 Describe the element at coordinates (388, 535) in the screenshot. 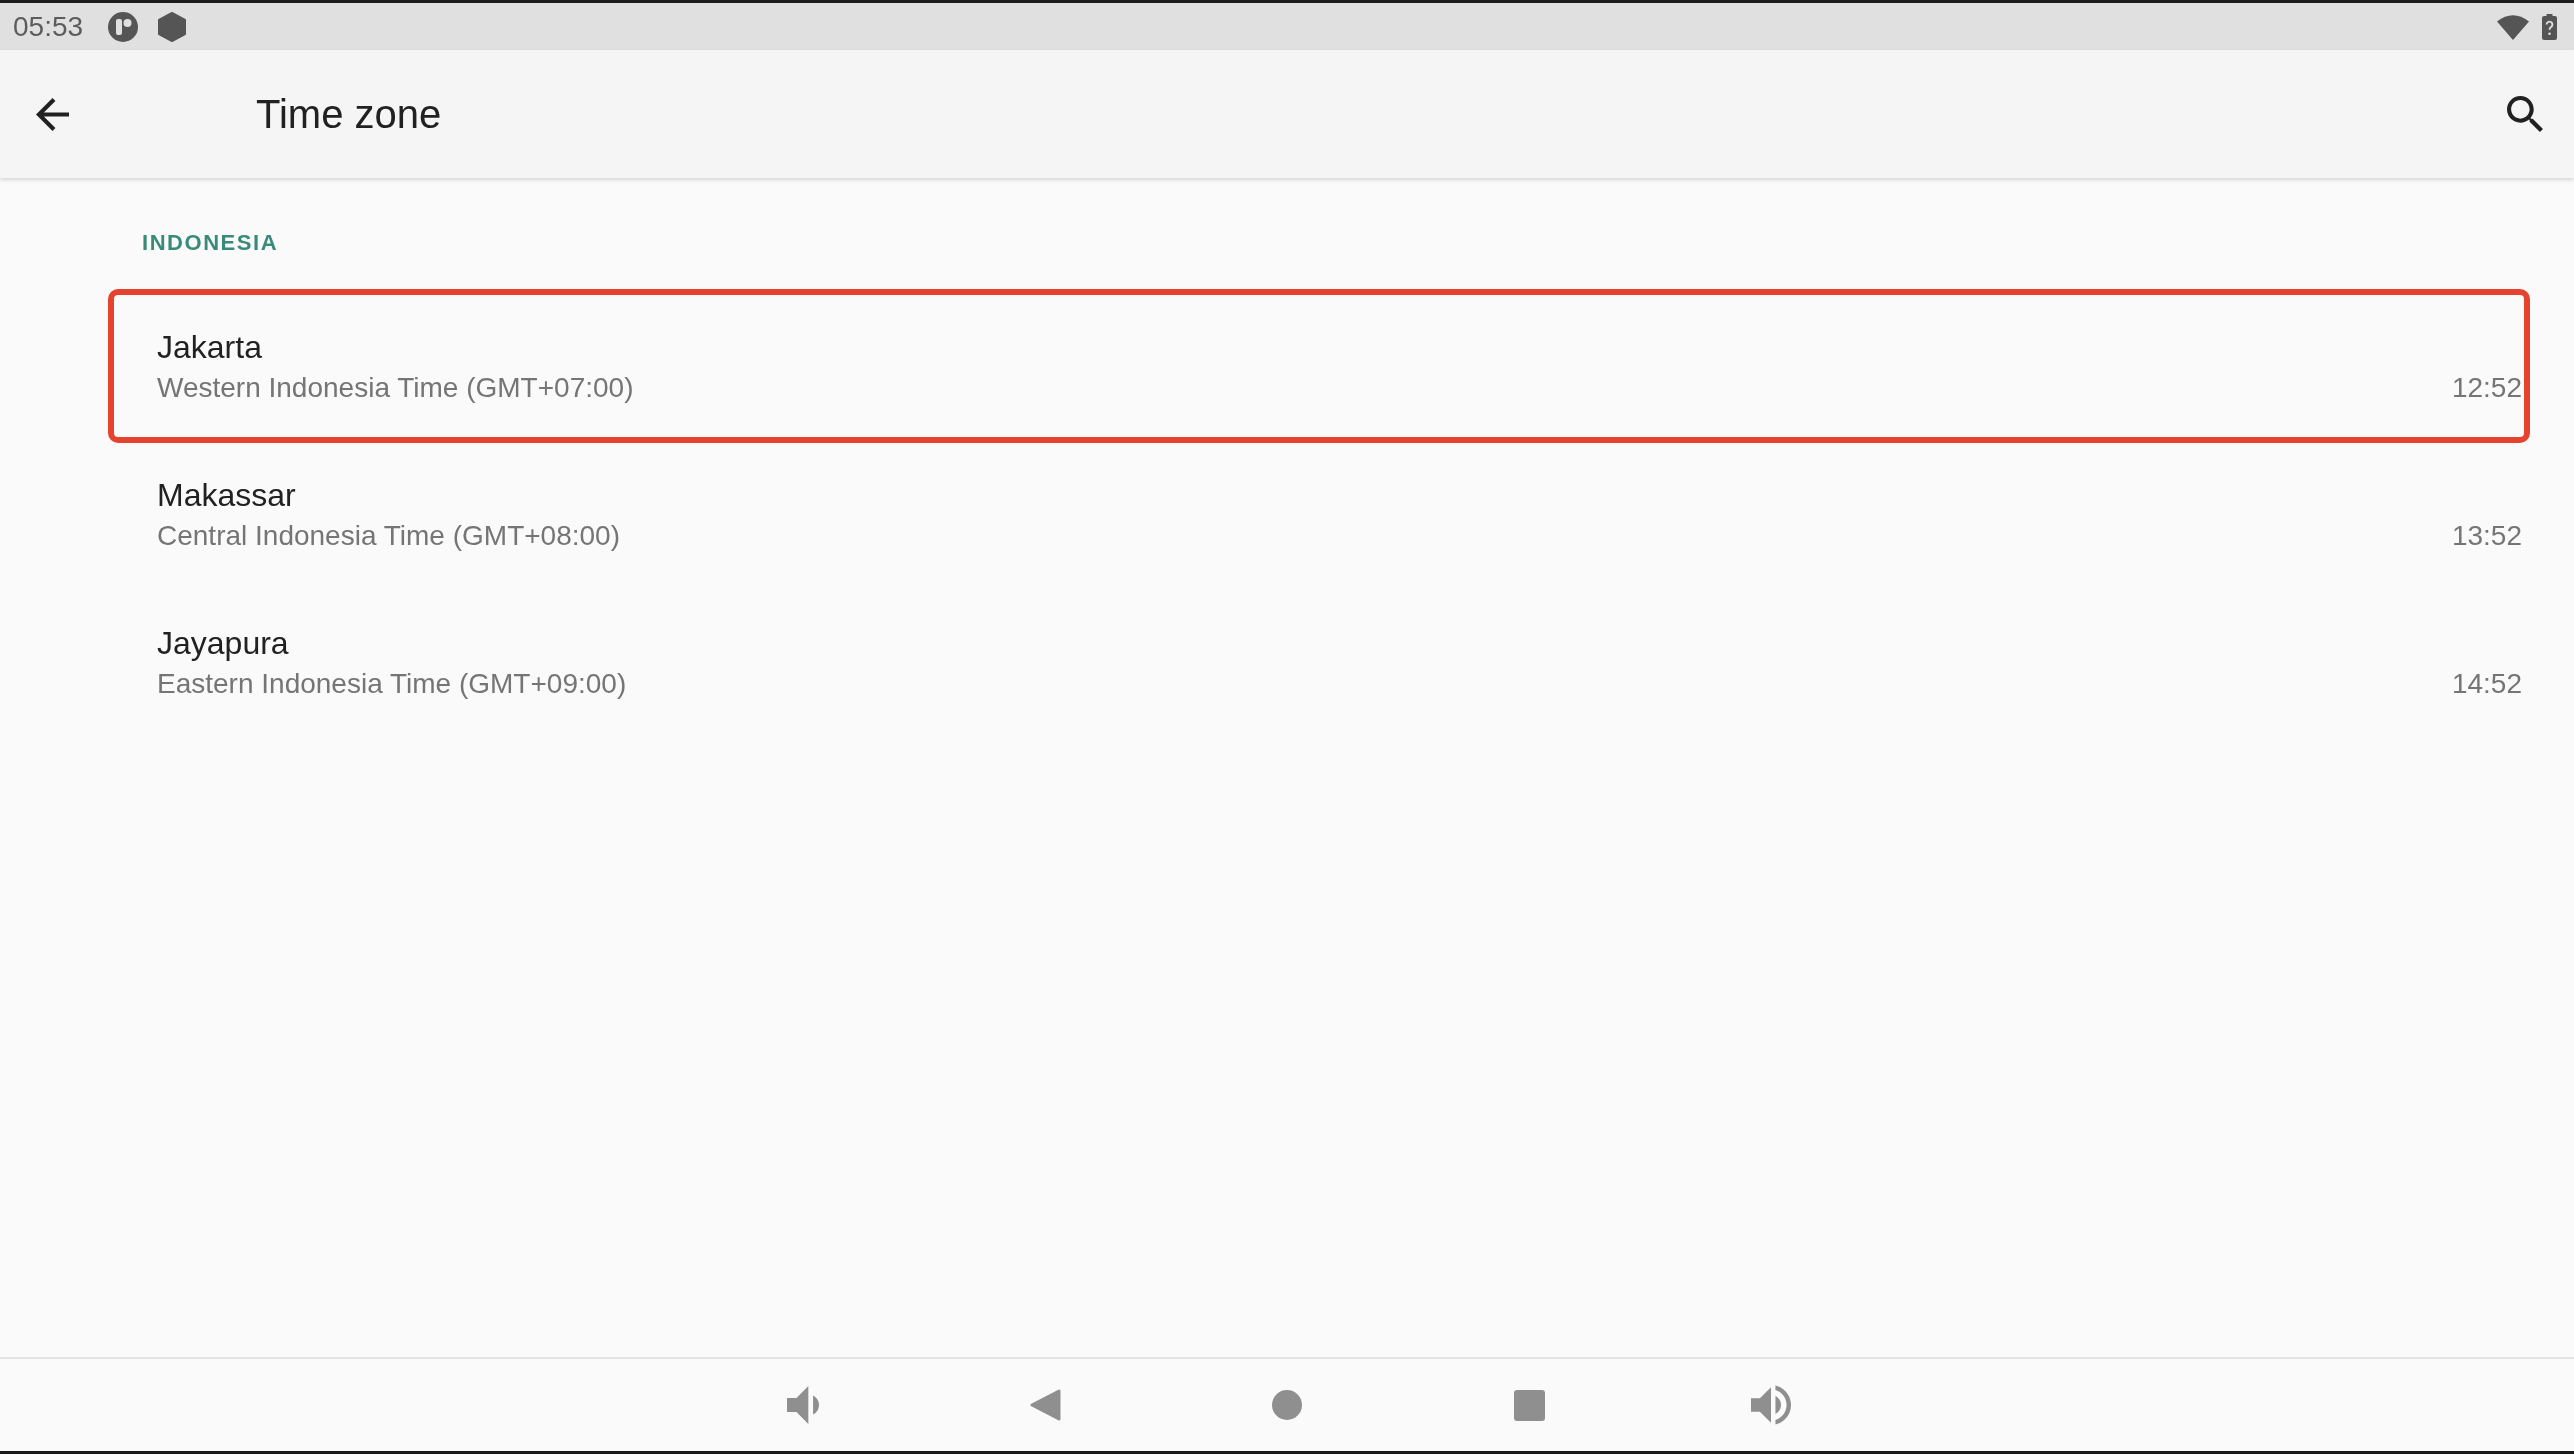

I see `timezone-description: Central Indonesia Time (GMT+08:00)` at that location.